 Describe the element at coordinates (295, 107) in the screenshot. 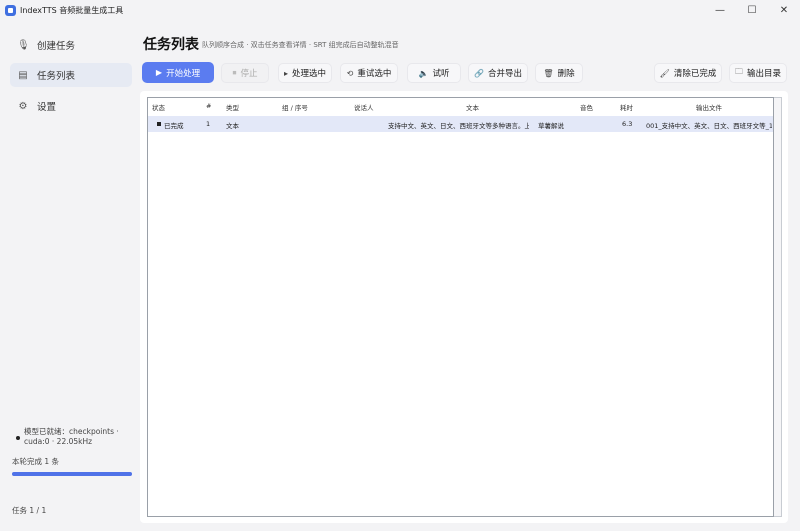

I see `column-header-group: 组 / 序号` at that location.